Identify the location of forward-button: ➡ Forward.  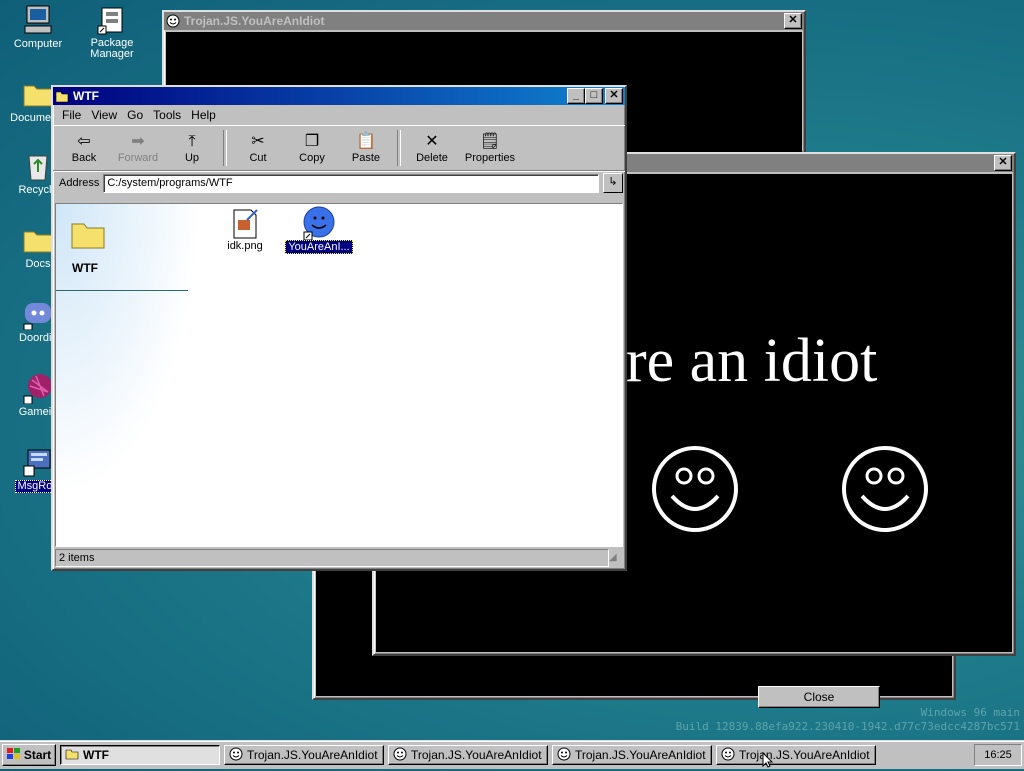
(138, 148).